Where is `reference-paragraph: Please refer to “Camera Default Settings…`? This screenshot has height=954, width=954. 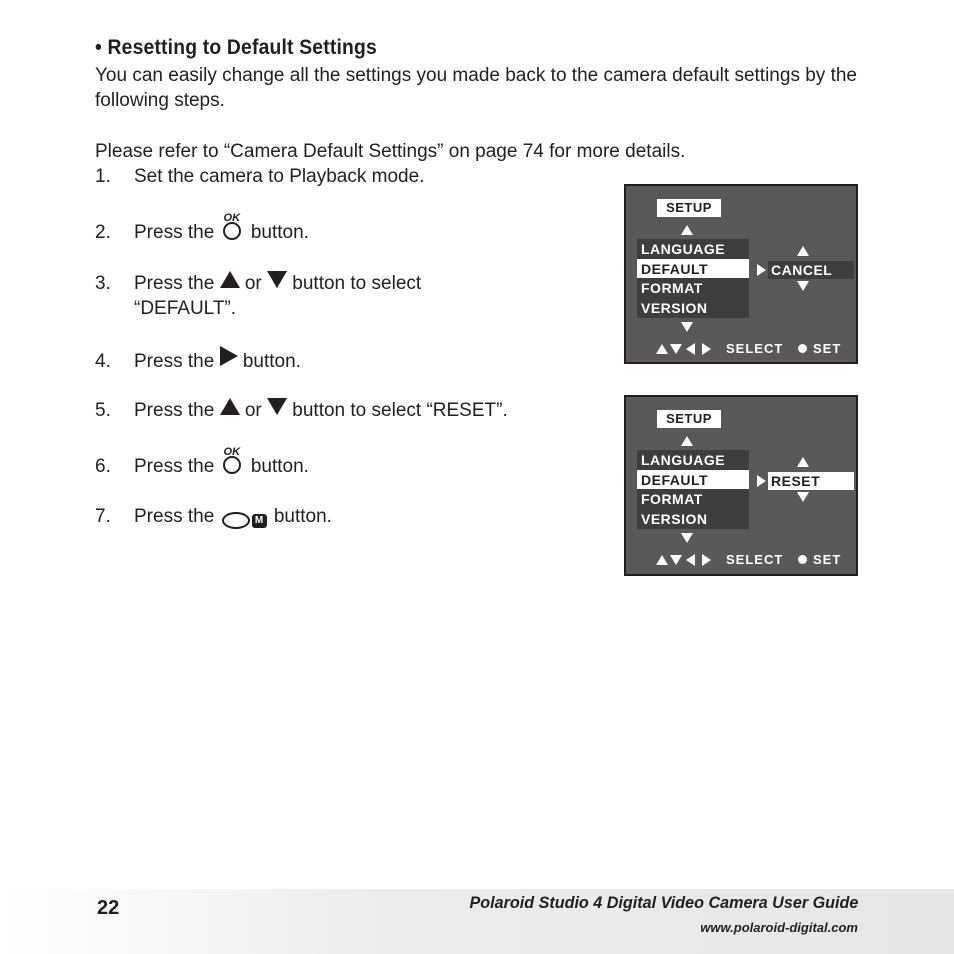 reference-paragraph: Please refer to “Camera Default Settings… is located at coordinates (390, 151).